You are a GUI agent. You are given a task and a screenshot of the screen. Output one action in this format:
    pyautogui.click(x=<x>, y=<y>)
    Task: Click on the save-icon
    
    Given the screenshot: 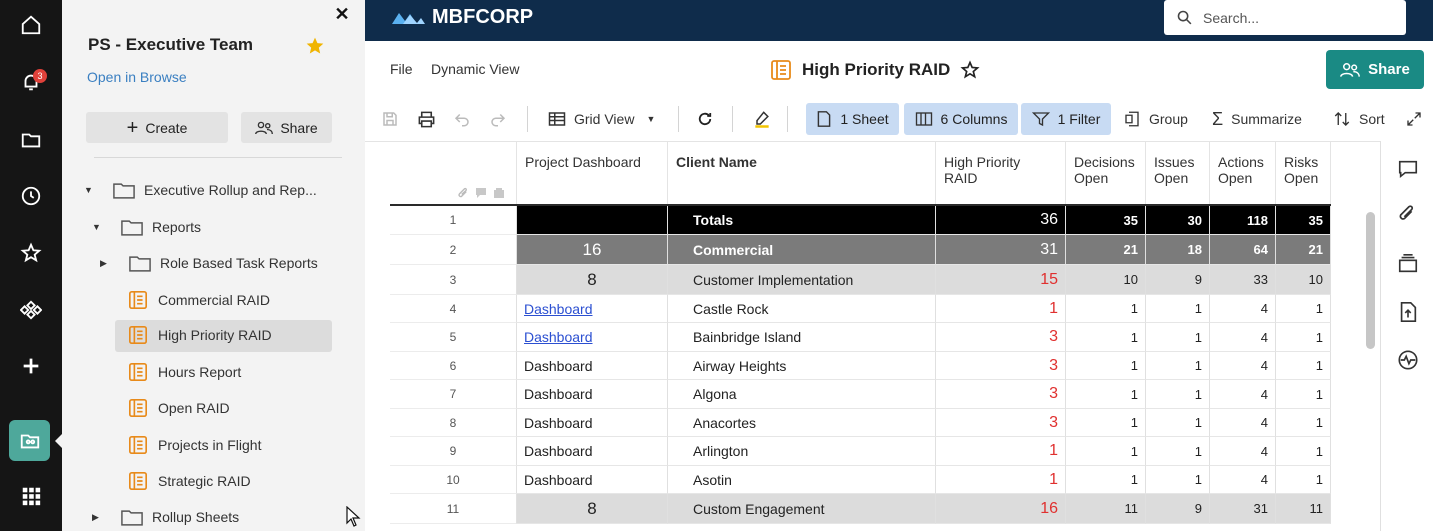 What is the action you would take?
    pyautogui.click(x=390, y=119)
    